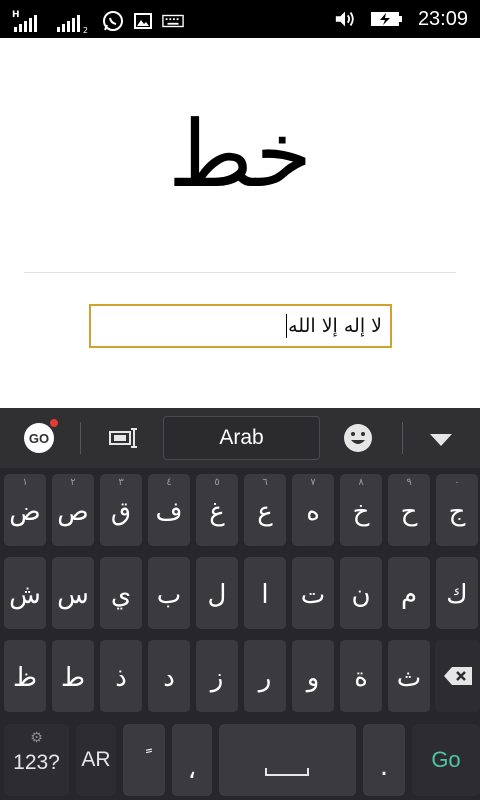  What do you see at coordinates (358, 438) in the screenshot?
I see `emoji-icon` at bounding box center [358, 438].